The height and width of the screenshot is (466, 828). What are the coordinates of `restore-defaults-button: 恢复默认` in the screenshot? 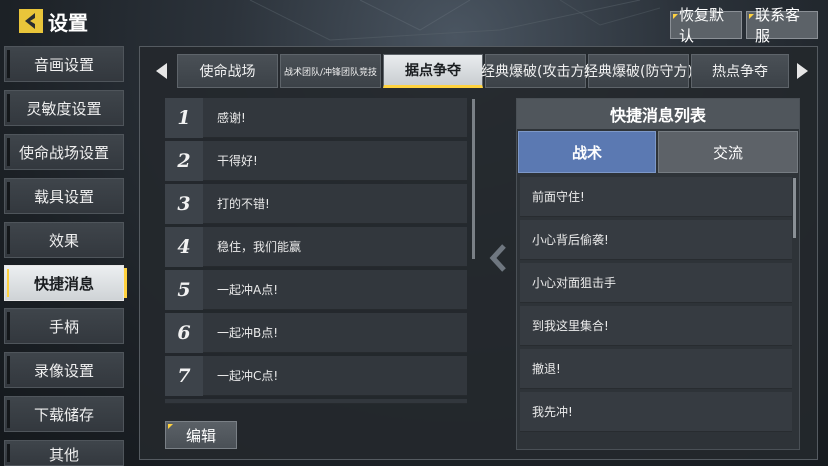 It's located at (706, 25).